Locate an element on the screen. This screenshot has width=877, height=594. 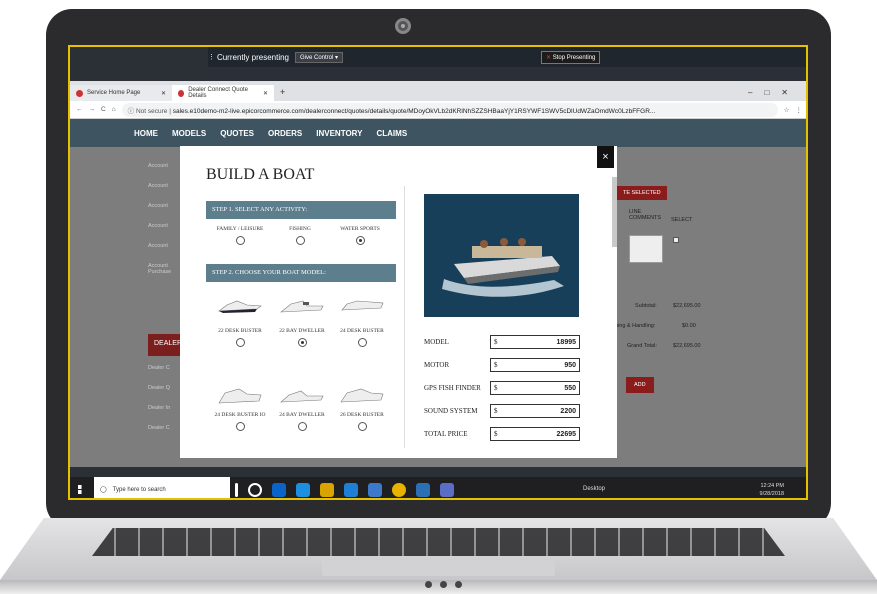
taskbar-search: ◯ Type here to search is located at coordinates (162, 487).